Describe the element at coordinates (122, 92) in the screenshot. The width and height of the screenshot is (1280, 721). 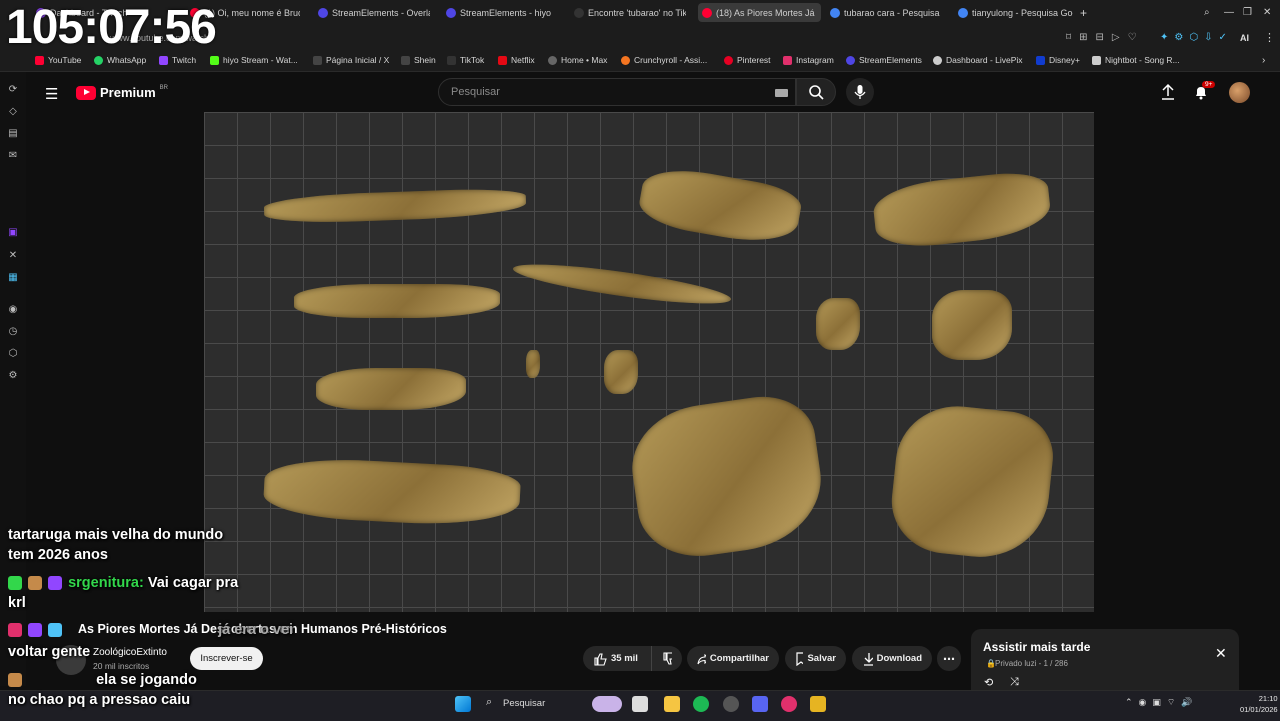
I see `youtube-logo: Premium BR` at that location.